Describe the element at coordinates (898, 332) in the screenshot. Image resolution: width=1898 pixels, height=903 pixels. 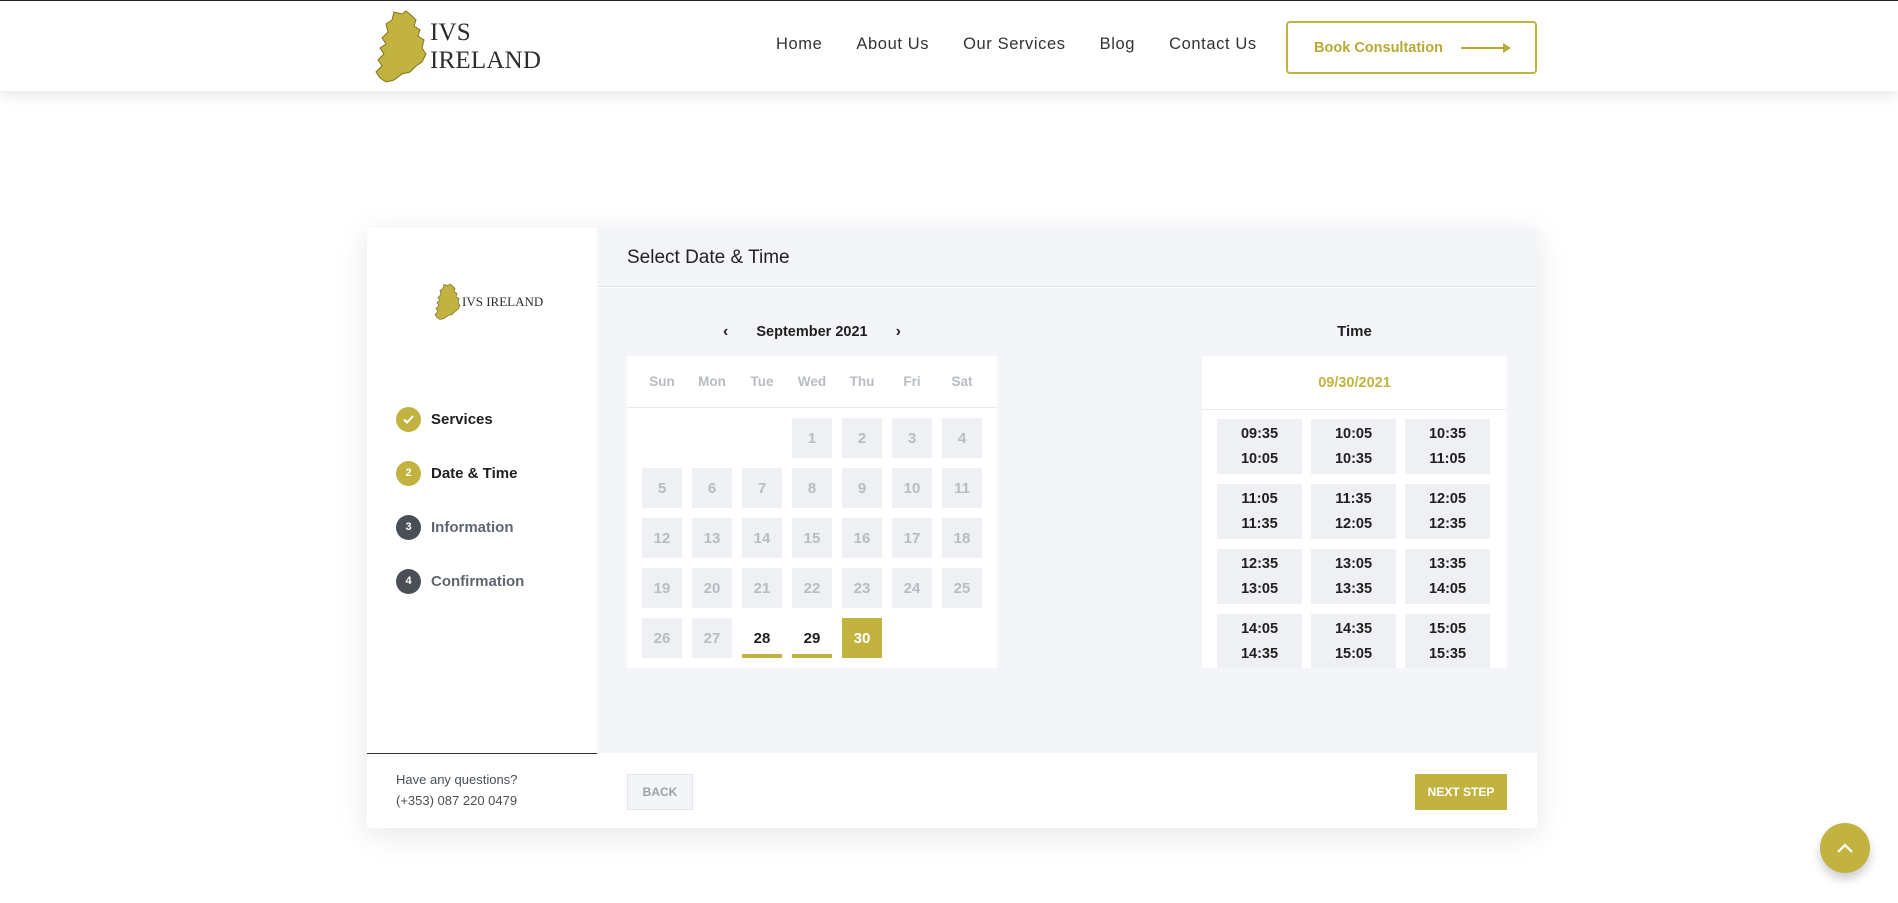
I see `chevron-right-icon: ›` at that location.